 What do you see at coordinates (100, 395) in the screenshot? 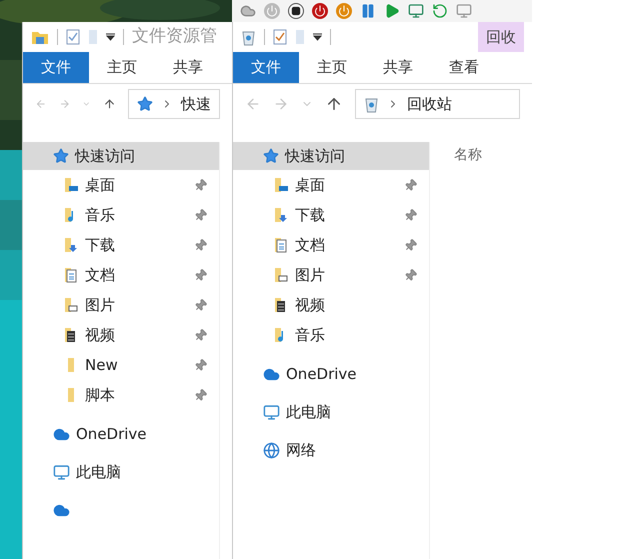
I see `item-label: 脚本` at bounding box center [100, 395].